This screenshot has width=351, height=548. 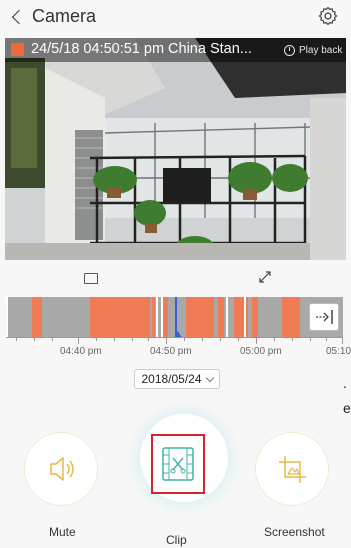 What do you see at coordinates (176, 540) in the screenshot?
I see `clip-label: Clip` at bounding box center [176, 540].